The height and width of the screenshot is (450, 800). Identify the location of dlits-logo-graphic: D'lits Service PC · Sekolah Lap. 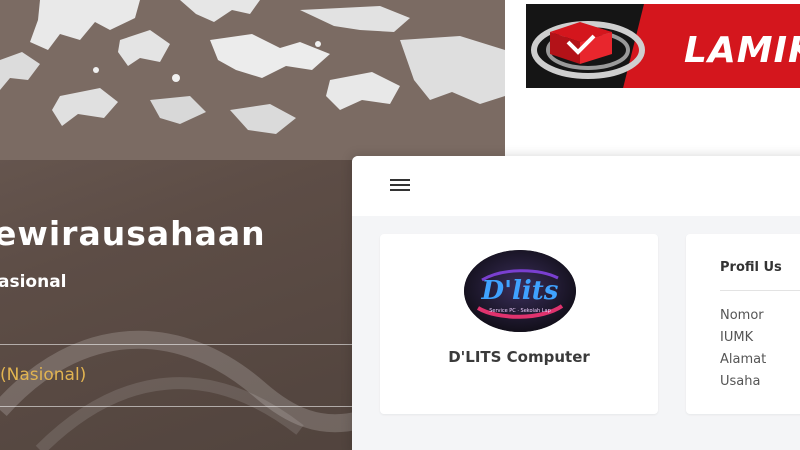
(520, 291).